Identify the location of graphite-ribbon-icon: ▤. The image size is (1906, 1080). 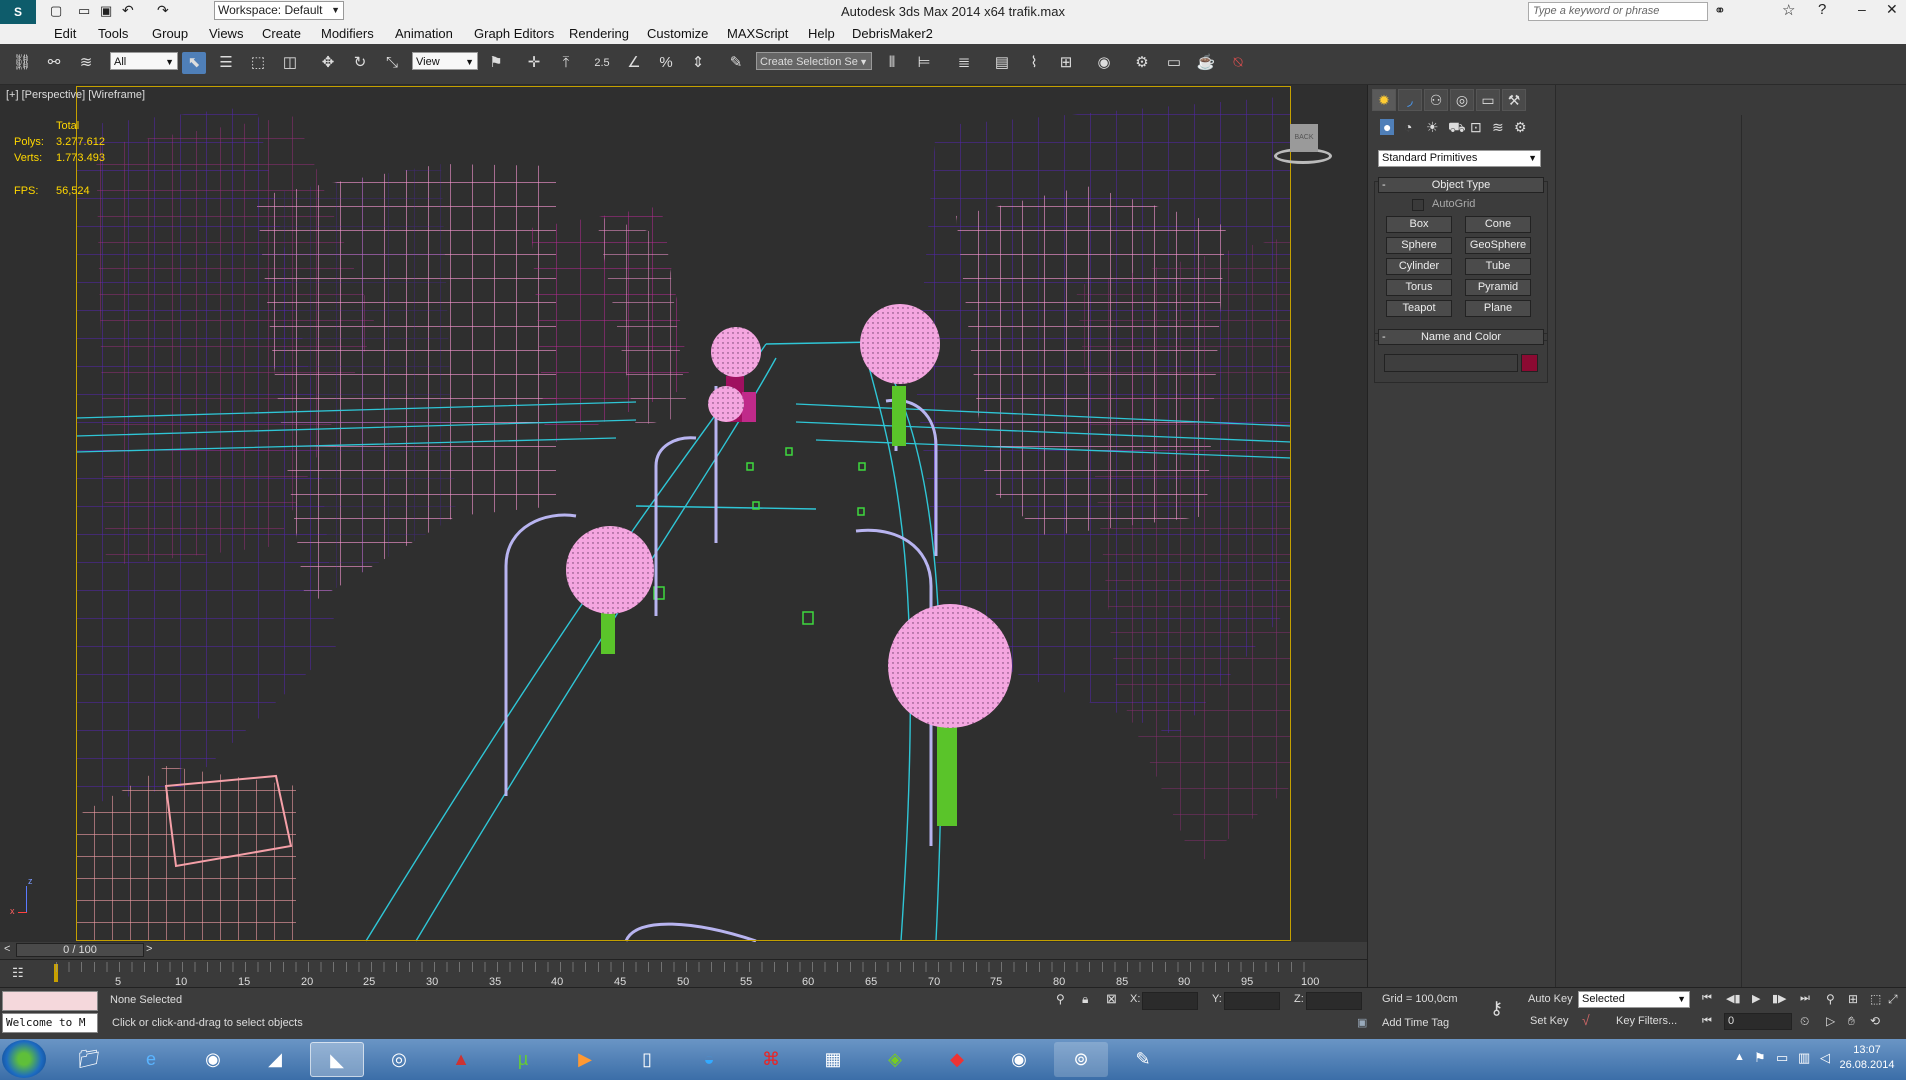
(1002, 63).